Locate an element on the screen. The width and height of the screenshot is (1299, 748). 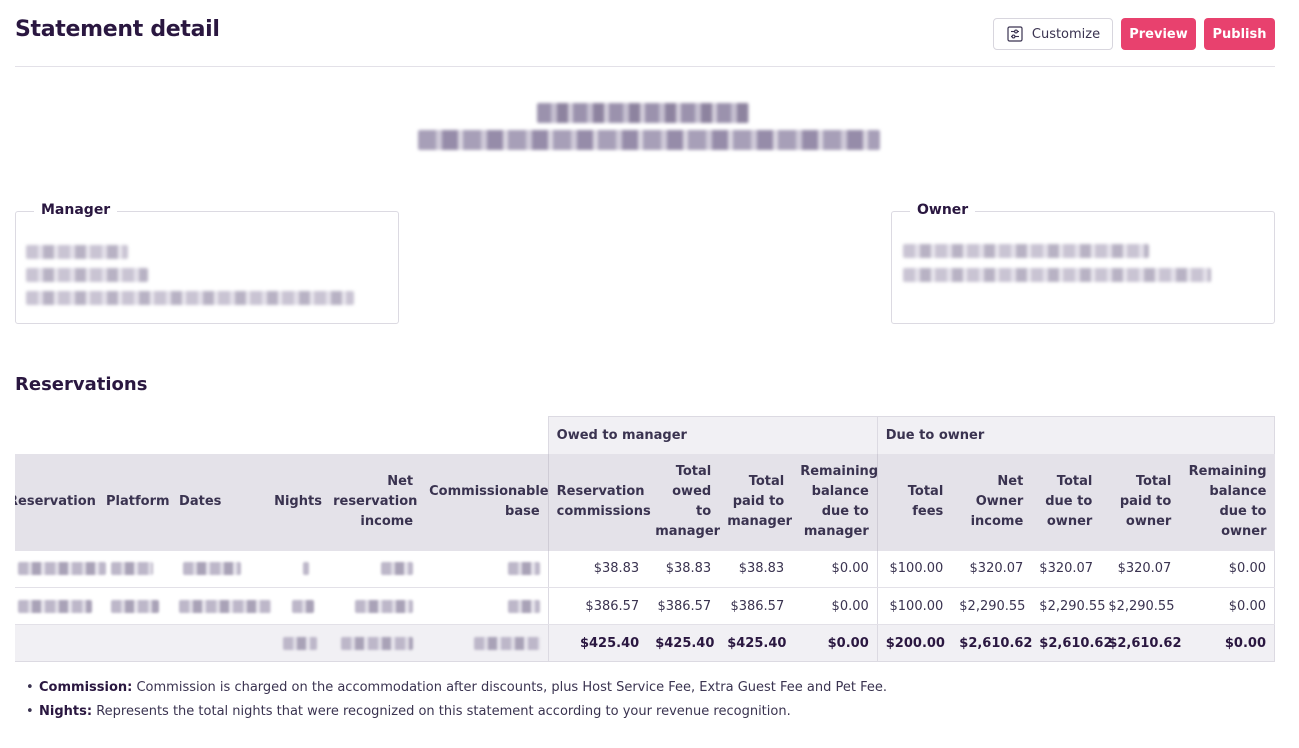
total-paid-manager: $425.40 is located at coordinates (756, 643).